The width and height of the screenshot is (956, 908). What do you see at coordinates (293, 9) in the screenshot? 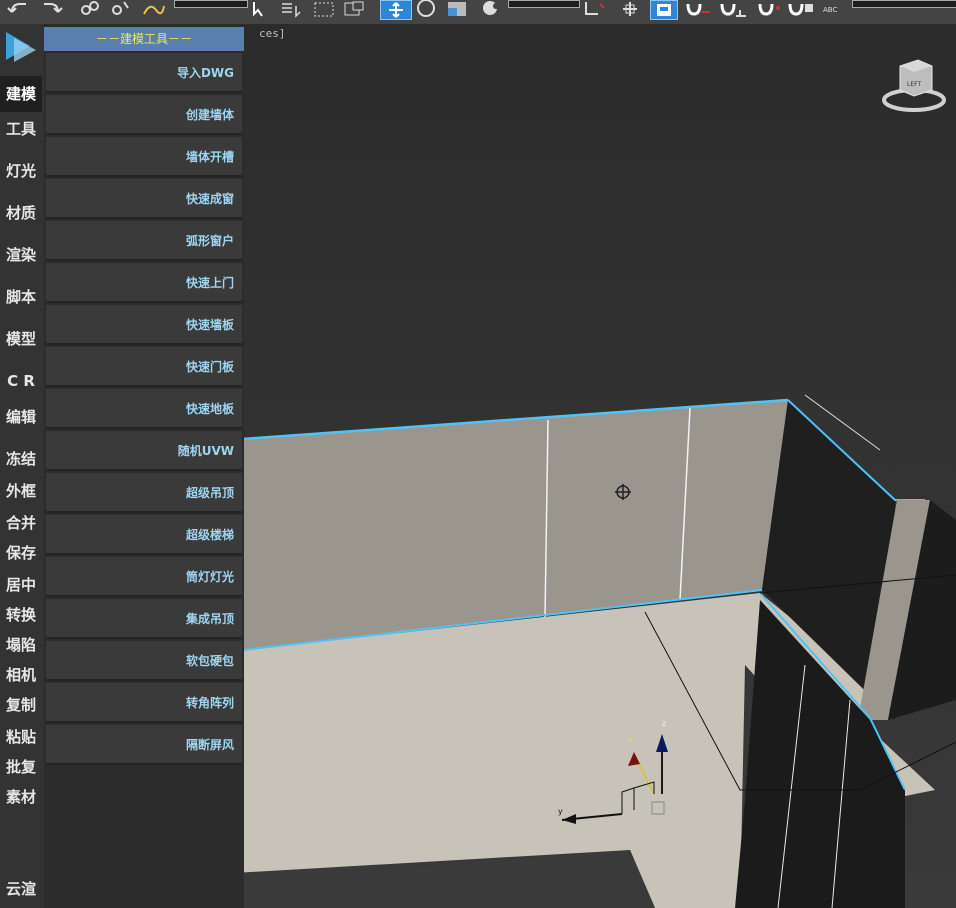
I see `select-by-name-icon` at bounding box center [293, 9].